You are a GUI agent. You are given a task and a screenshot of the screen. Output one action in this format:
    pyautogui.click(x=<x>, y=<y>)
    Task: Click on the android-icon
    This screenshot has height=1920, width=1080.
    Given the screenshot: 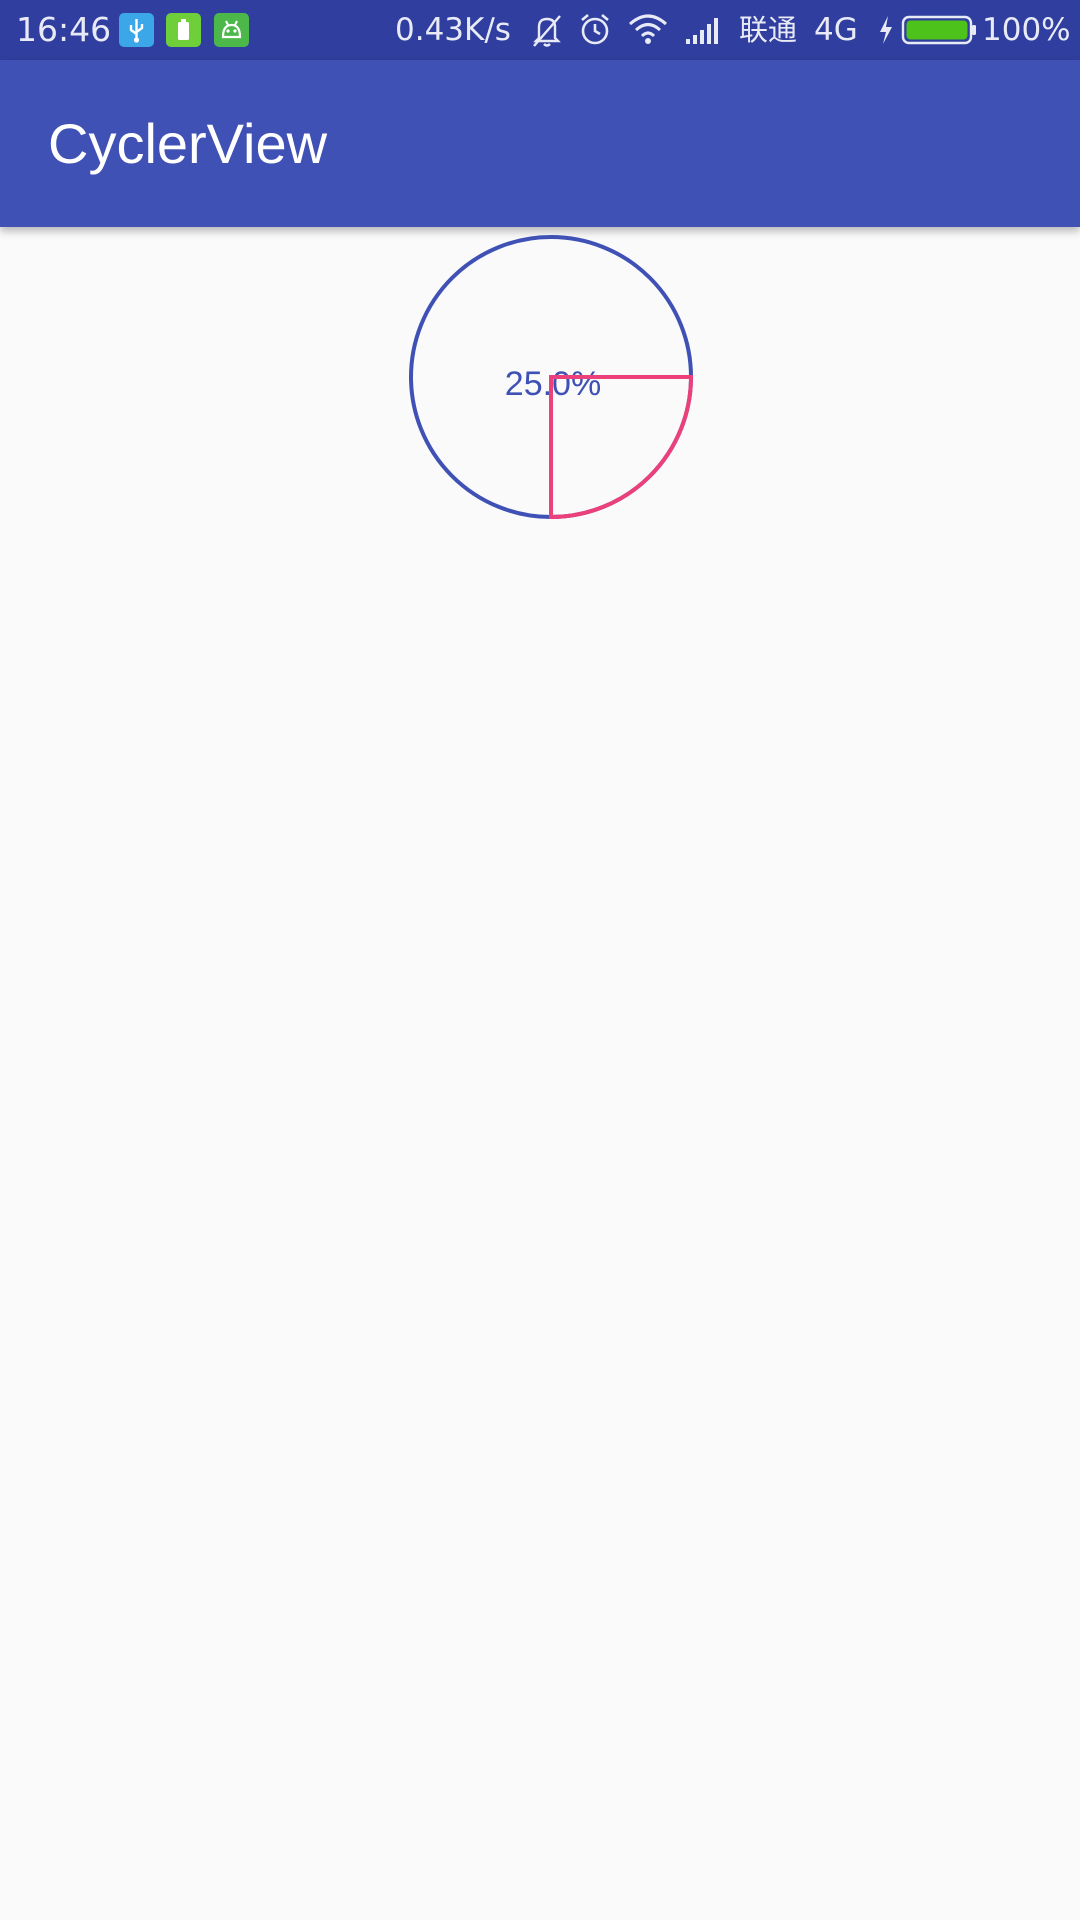 What is the action you would take?
    pyautogui.click(x=231, y=30)
    